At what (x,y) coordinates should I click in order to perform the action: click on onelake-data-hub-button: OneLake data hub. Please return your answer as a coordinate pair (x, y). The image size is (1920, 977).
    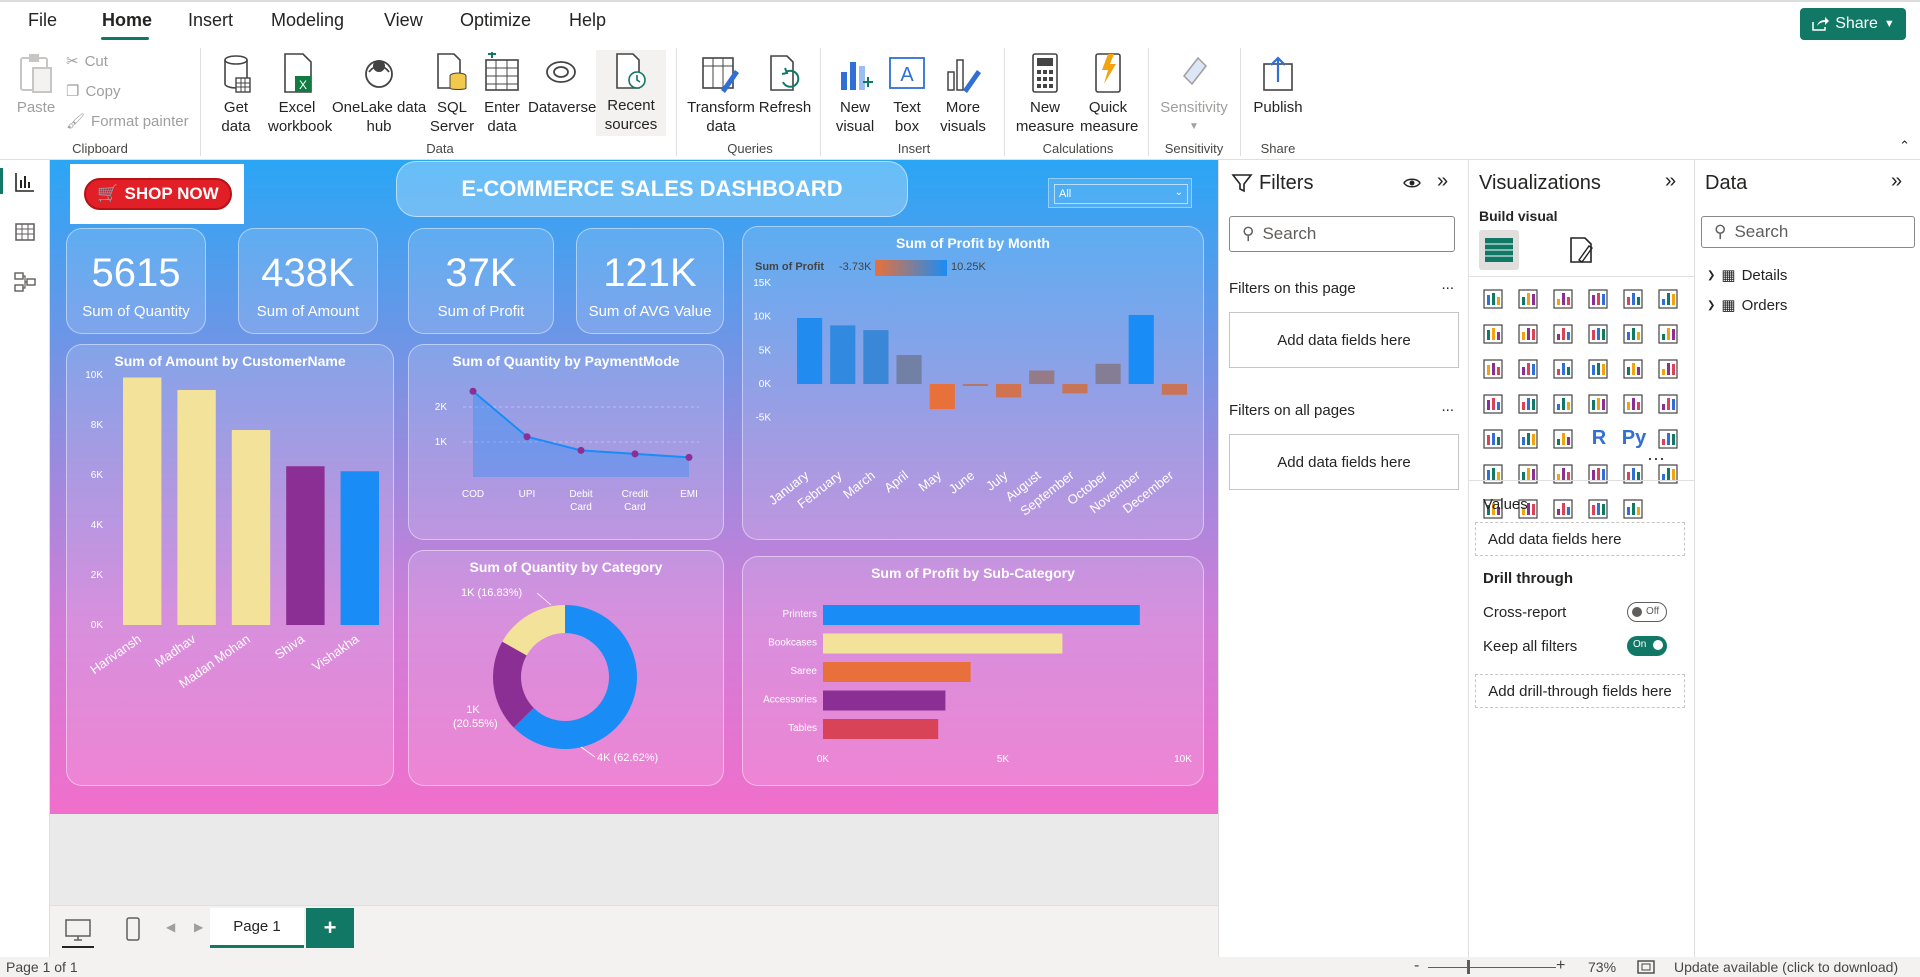
    Looking at the image, I should click on (379, 94).